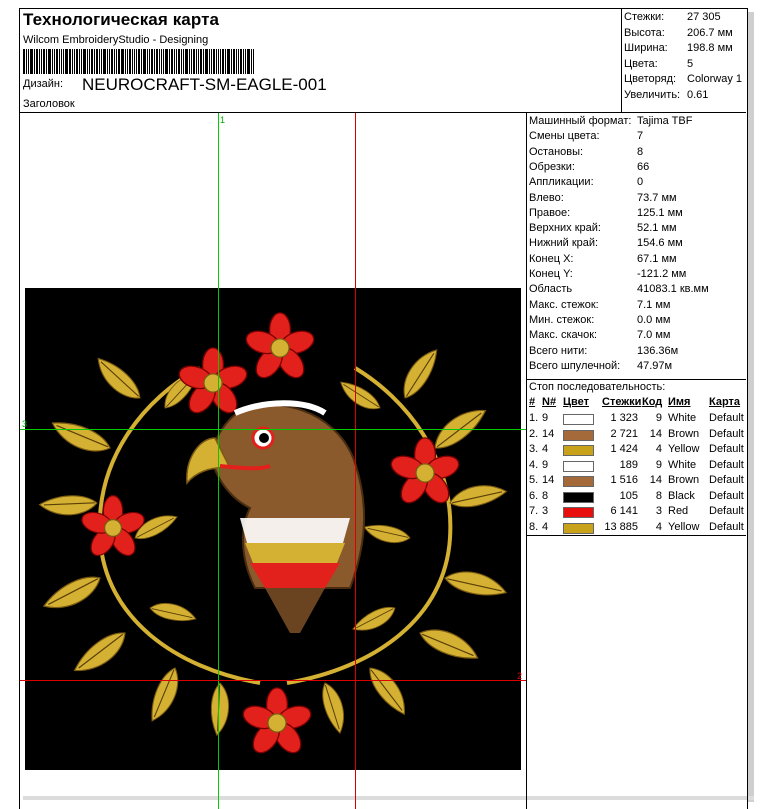  Describe the element at coordinates (534, 464) in the screenshot. I see `stop-num: 4.` at that location.